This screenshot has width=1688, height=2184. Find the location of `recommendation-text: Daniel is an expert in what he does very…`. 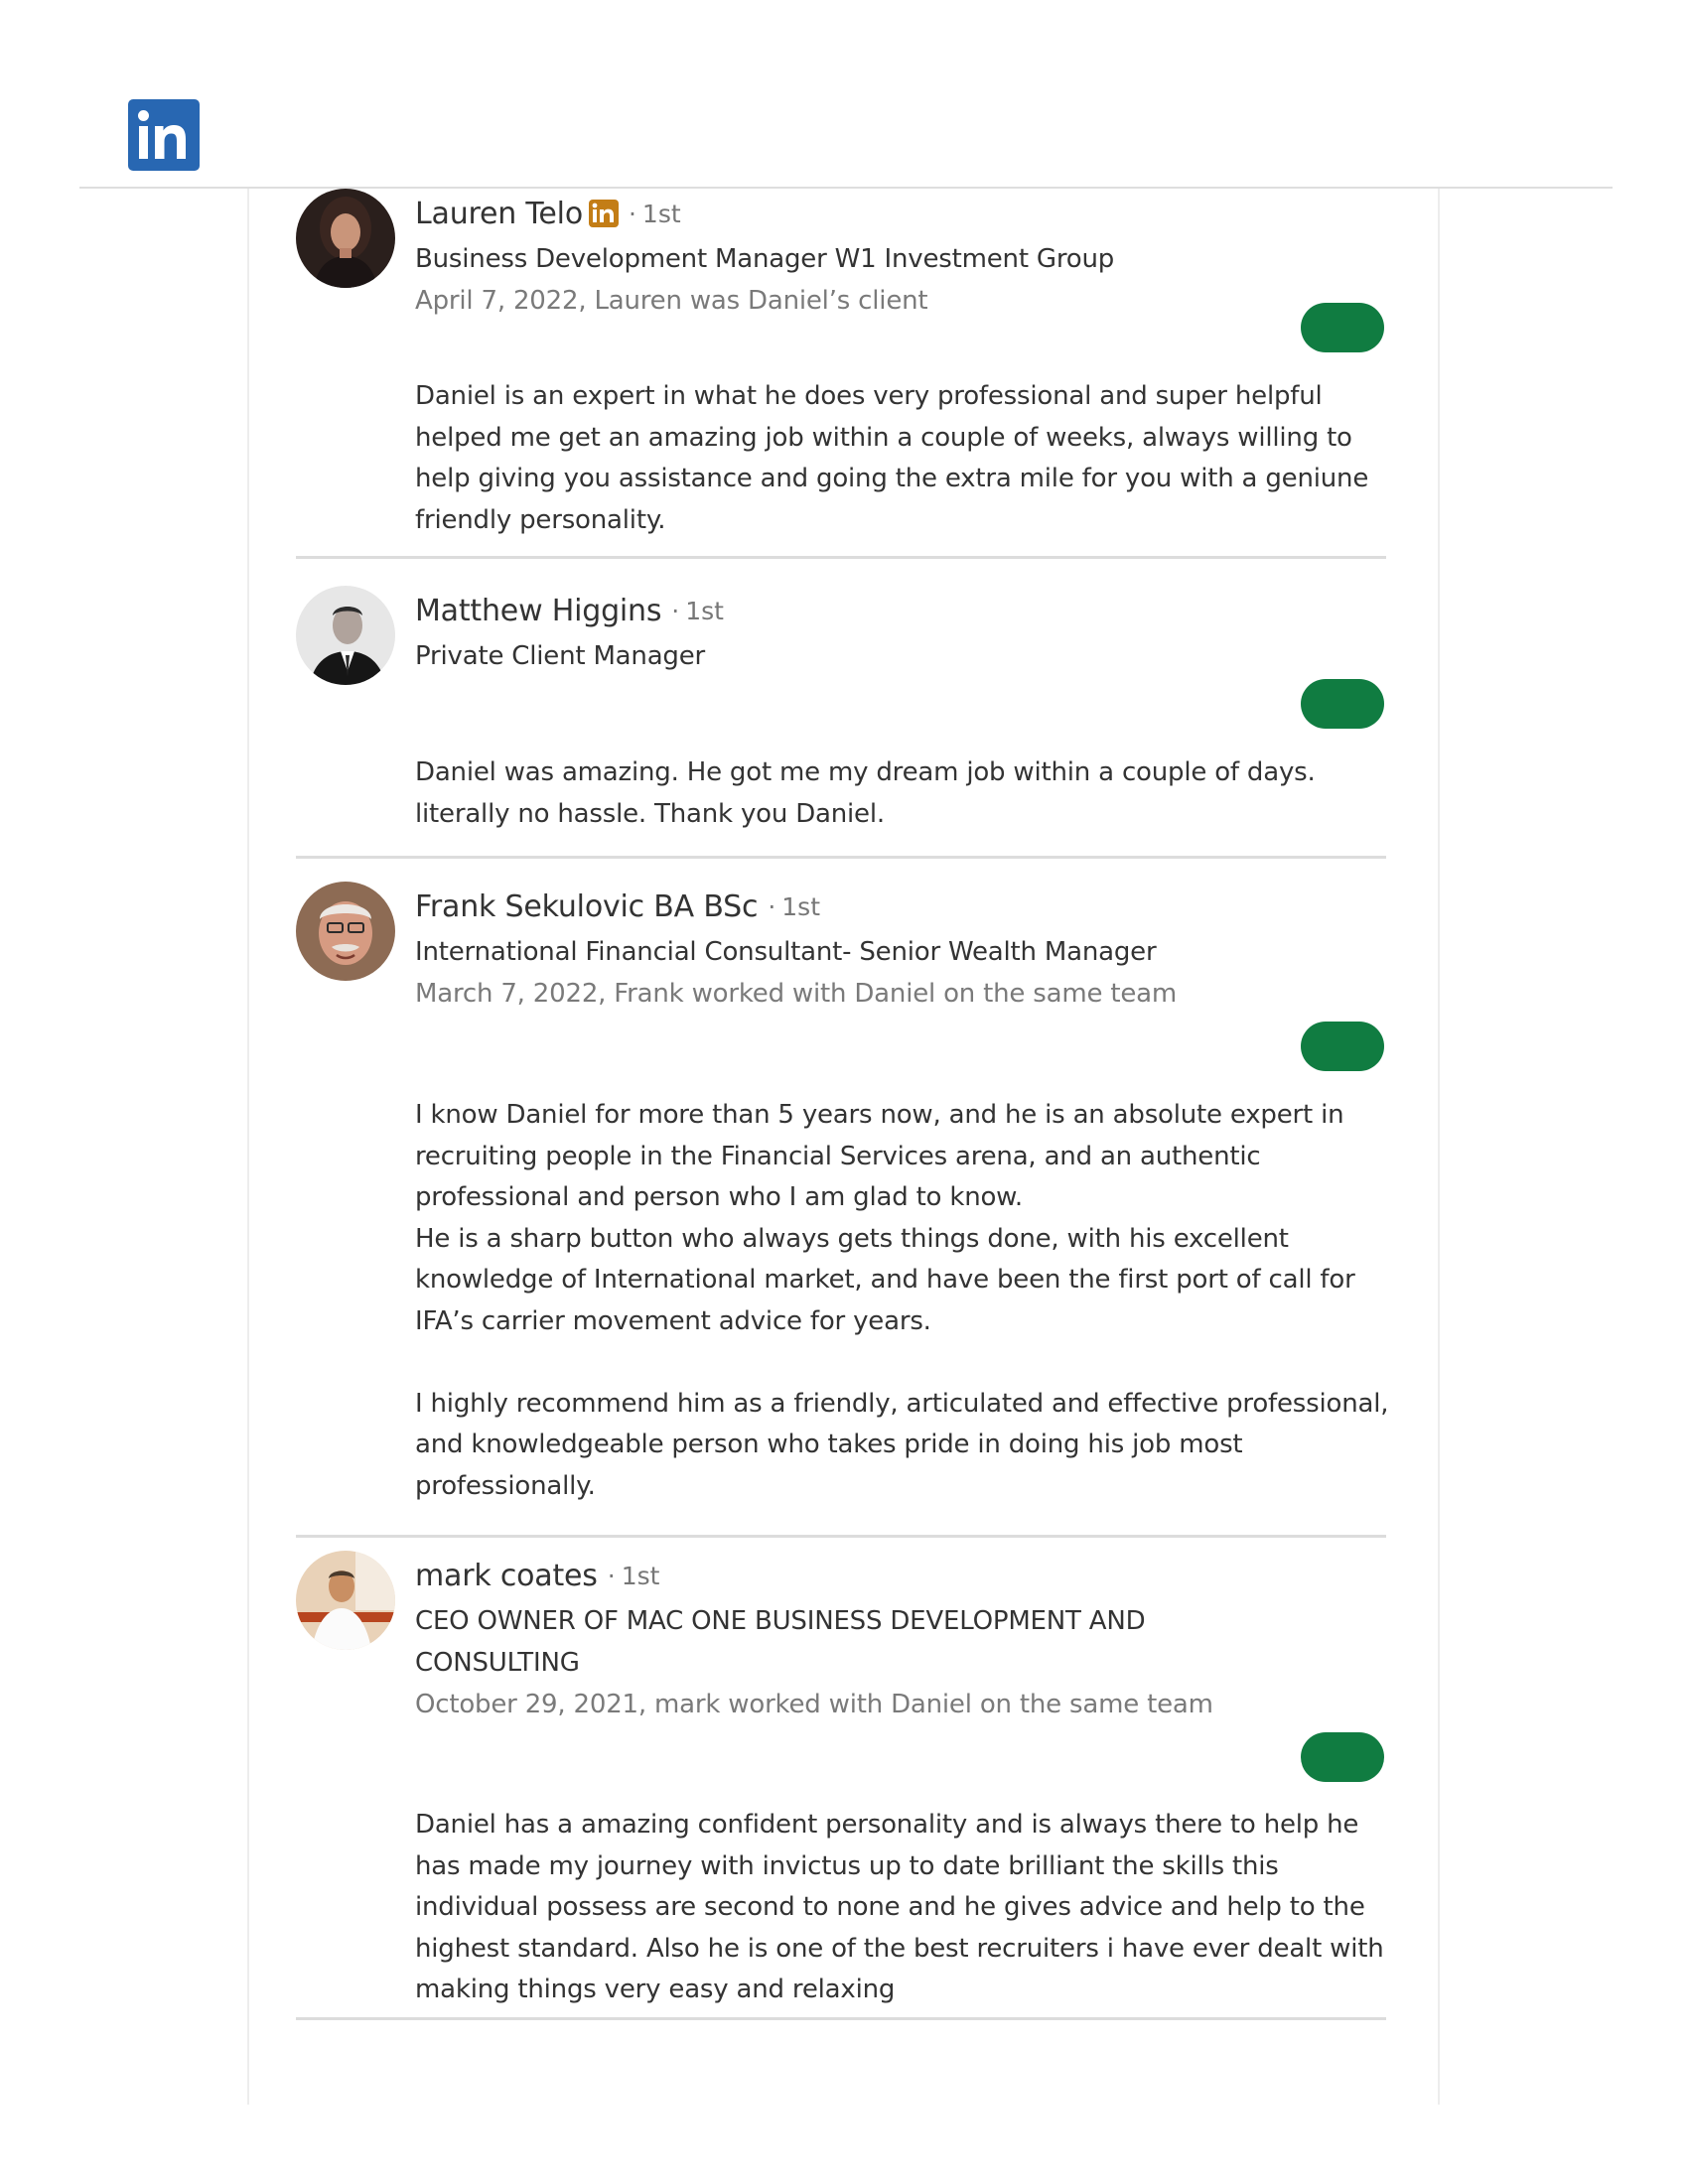

recommendation-text: Daniel is an expert in what he does very… is located at coordinates (911, 458).